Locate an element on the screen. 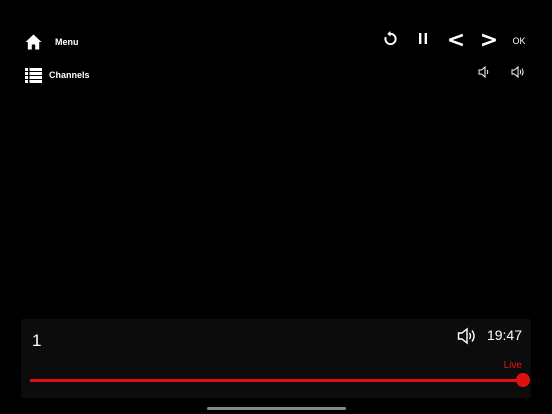 This screenshot has height=414, width=552. list-icon is located at coordinates (33, 75).